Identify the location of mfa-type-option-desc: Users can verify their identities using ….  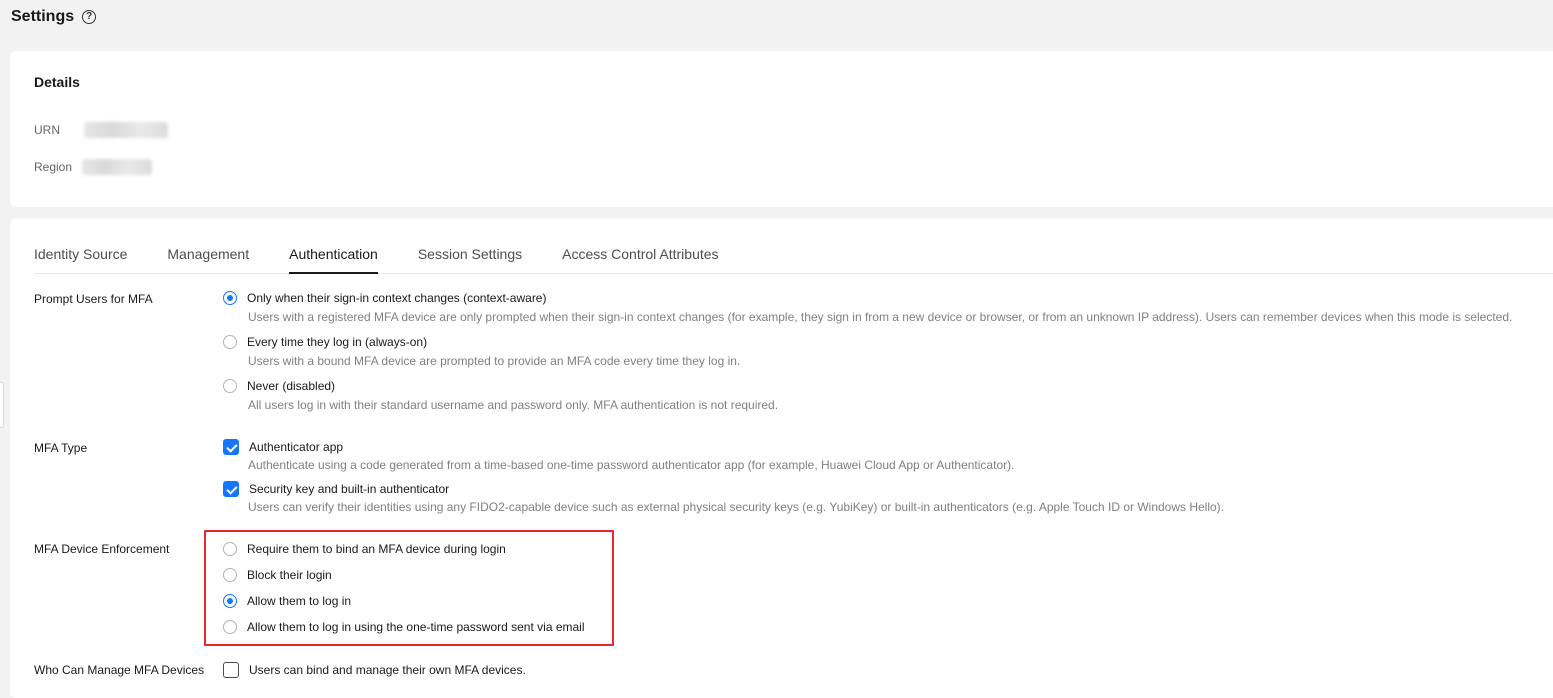
(736, 507).